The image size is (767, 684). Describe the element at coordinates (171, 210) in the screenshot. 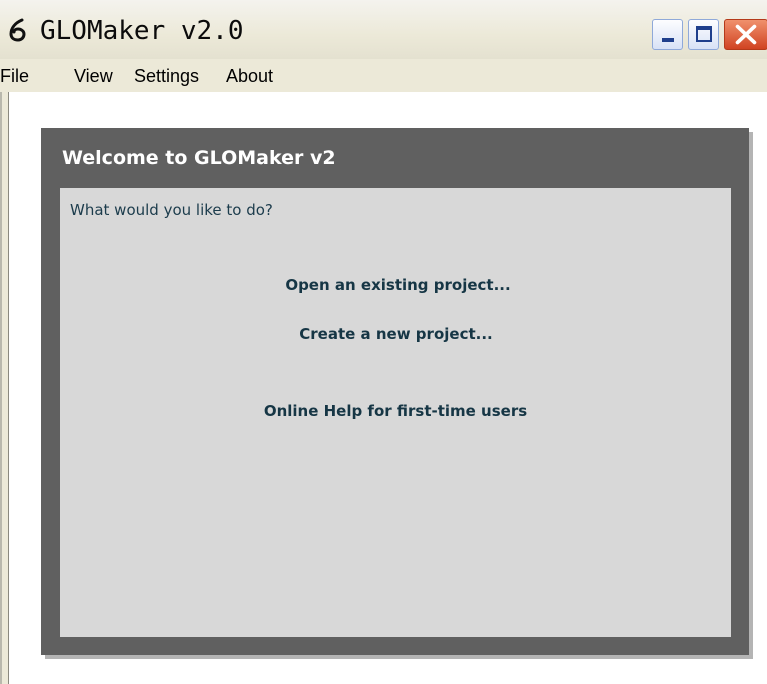

I see `welcome-prompt: What would you like to do?` at that location.